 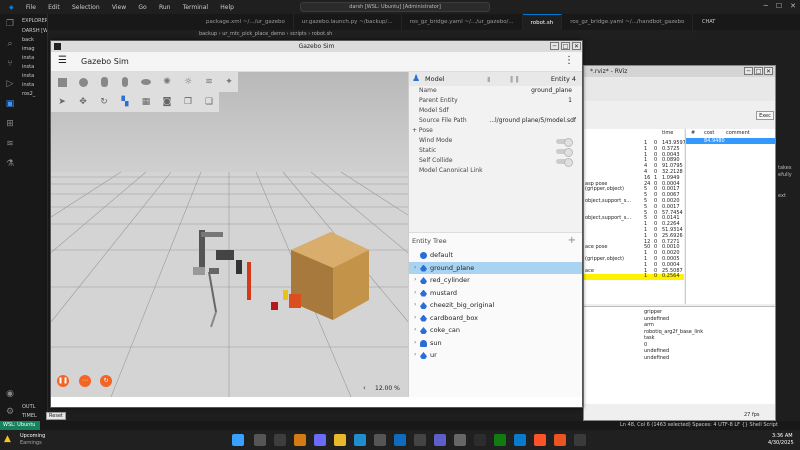 What do you see at coordinates (634, 277) in the screenshot?
I see `stage-row: 1 0 0.2564` at bounding box center [634, 277].